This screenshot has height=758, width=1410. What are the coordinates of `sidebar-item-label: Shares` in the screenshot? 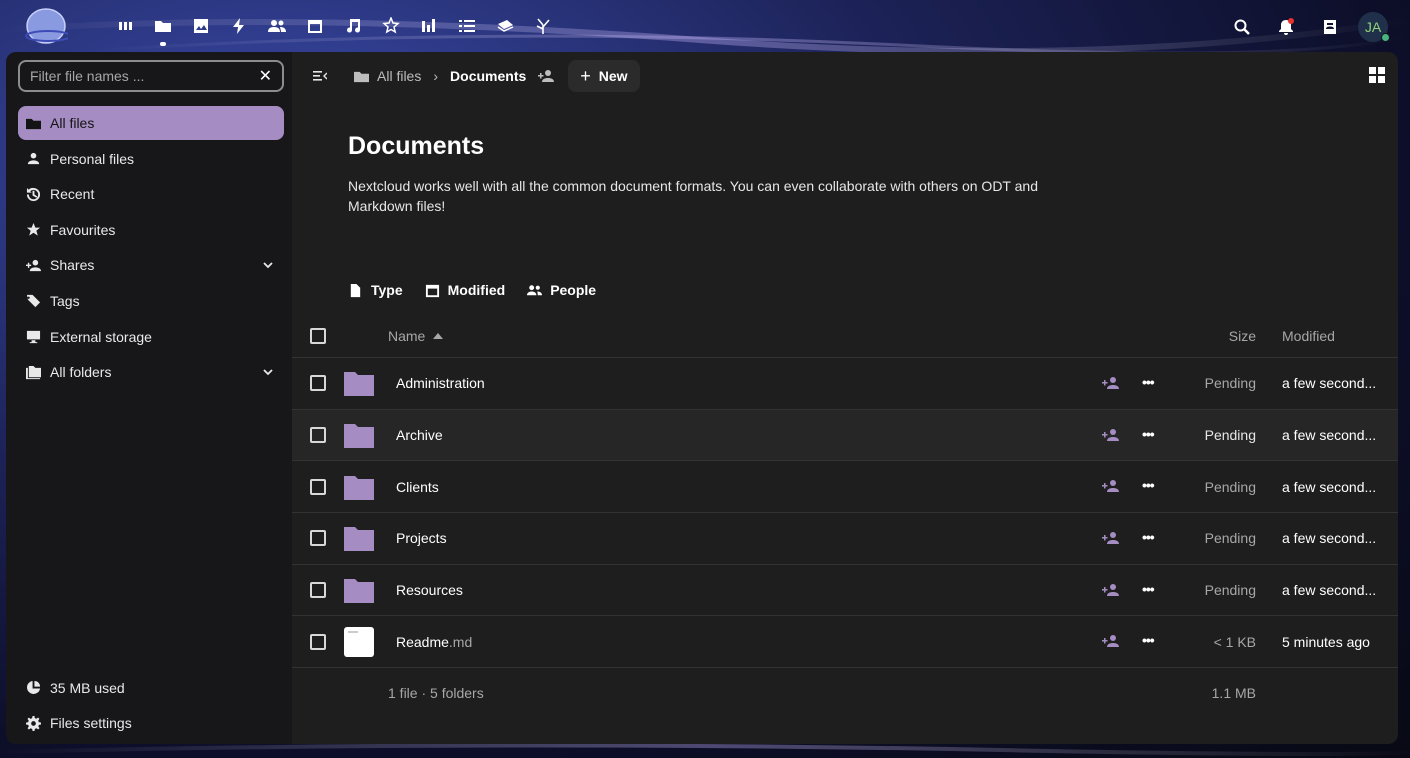 It's located at (72, 265).